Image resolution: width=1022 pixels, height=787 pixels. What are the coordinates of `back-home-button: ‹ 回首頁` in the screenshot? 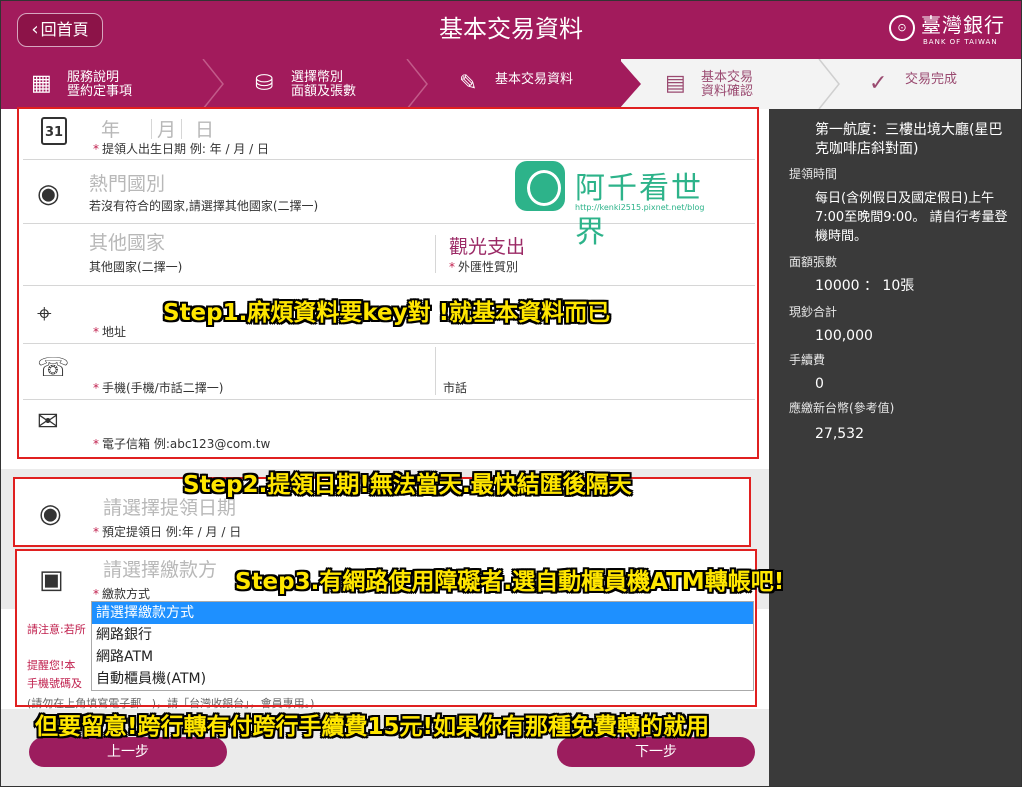 It's located at (60, 30).